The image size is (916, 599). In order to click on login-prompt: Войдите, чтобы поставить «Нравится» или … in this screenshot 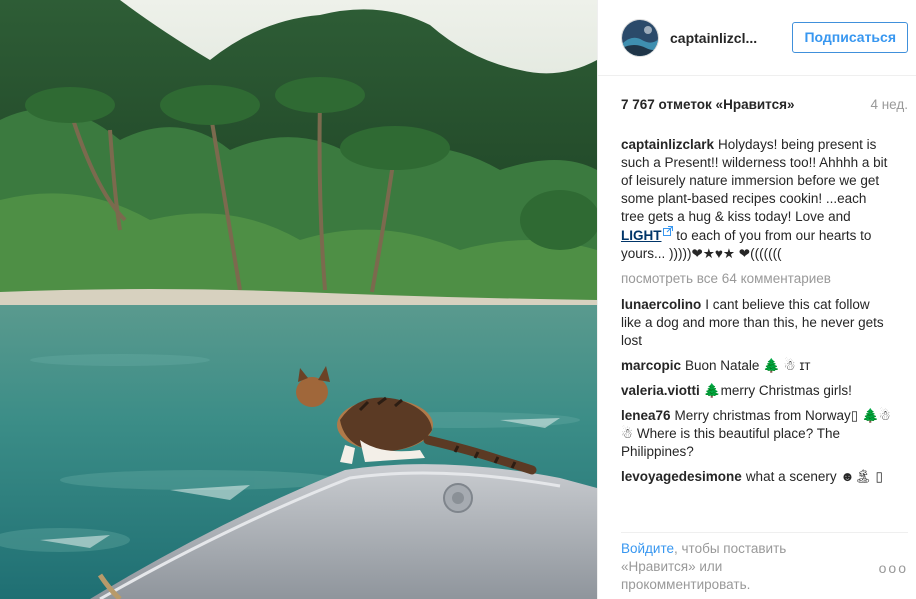, I will do `click(721, 567)`.